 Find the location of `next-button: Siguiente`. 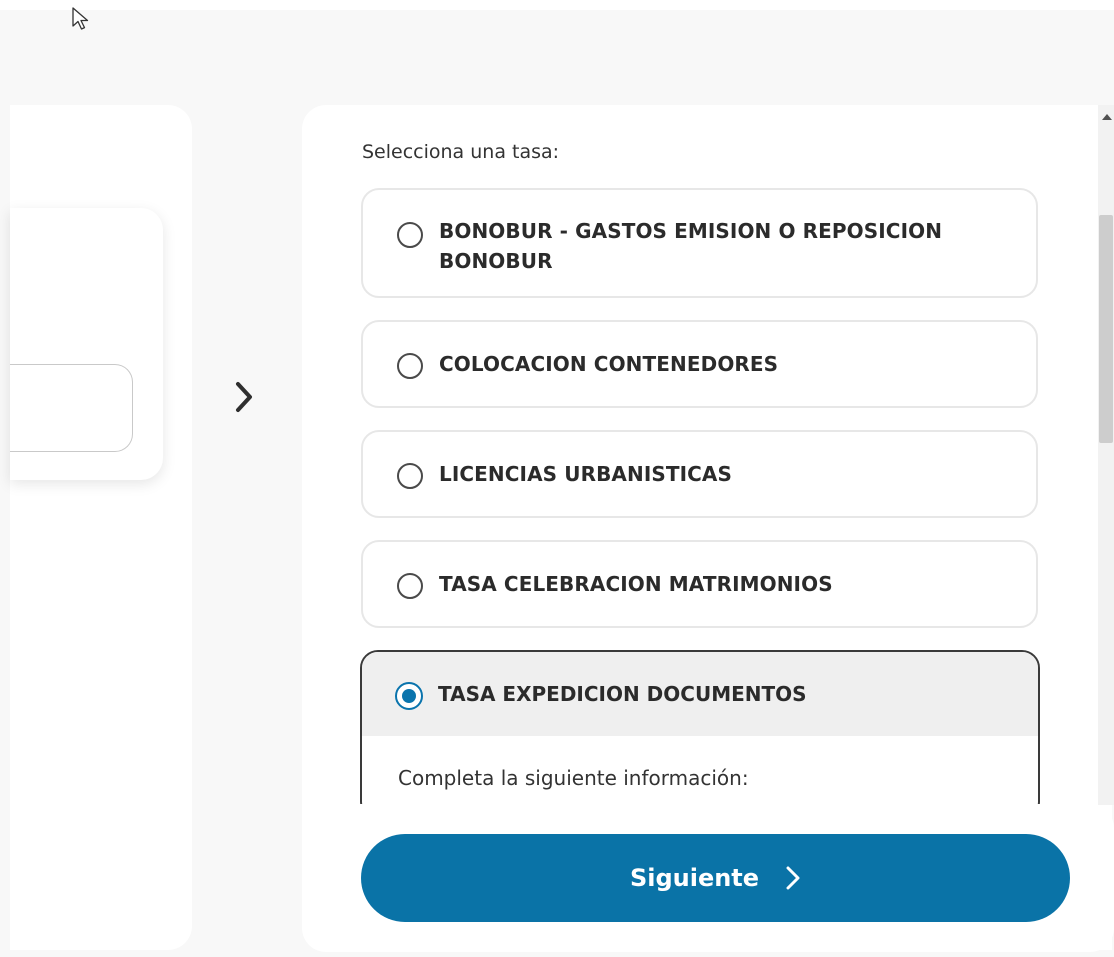

next-button: Siguiente is located at coordinates (715, 878).